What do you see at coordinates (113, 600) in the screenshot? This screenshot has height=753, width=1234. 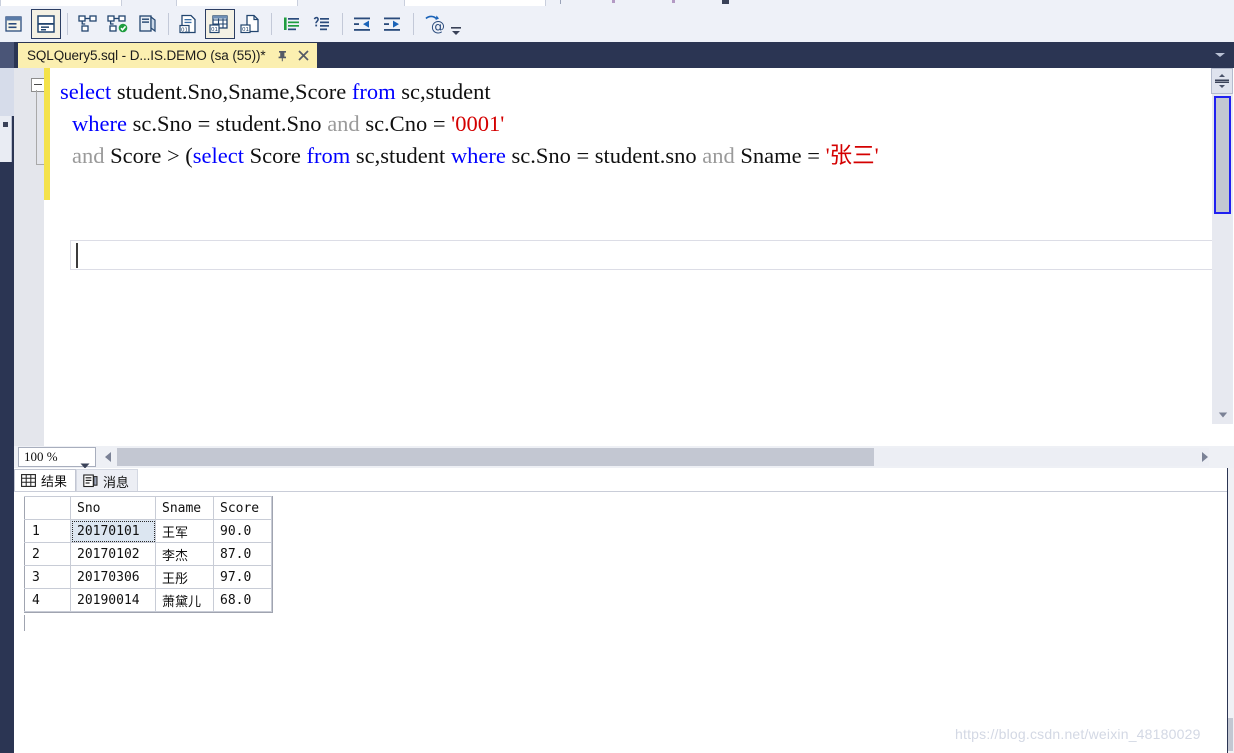 I see `cell-sno: 20190014` at bounding box center [113, 600].